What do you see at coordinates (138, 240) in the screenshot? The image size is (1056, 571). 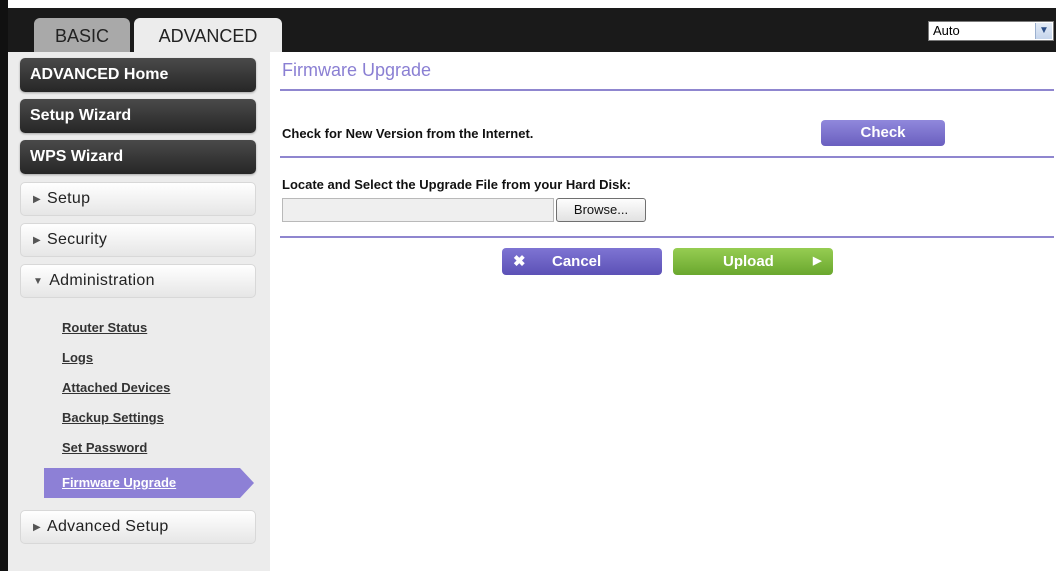 I see `sidebar-item-security: ▶ Security` at bounding box center [138, 240].